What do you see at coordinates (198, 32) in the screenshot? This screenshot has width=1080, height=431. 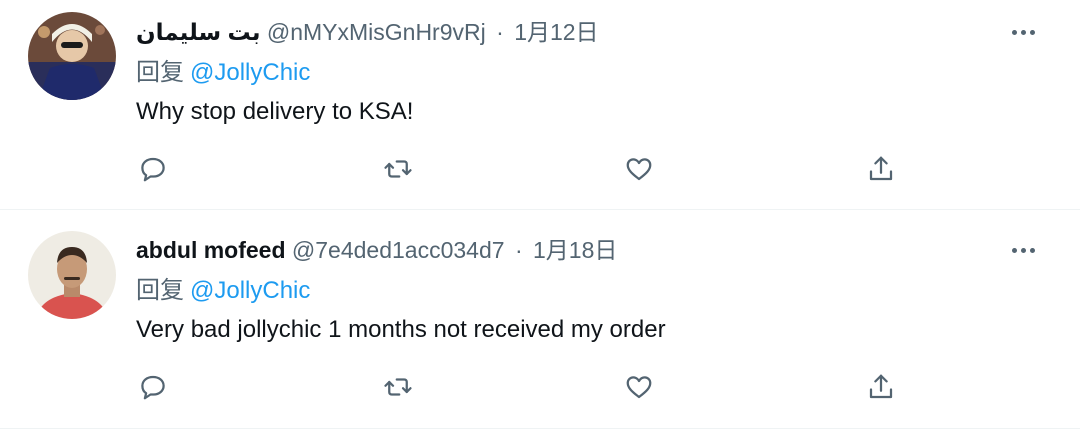 I see `display-name: بت سليمان` at bounding box center [198, 32].